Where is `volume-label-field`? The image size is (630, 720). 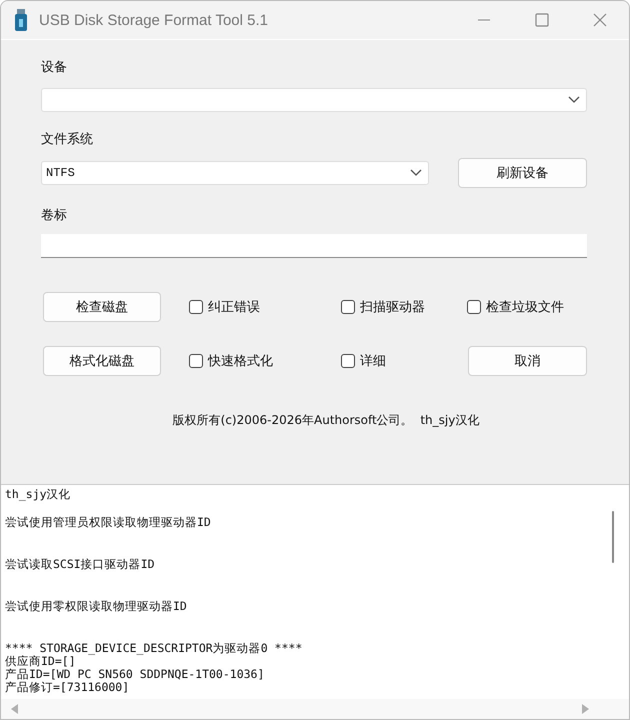
volume-label-field is located at coordinates (314, 246).